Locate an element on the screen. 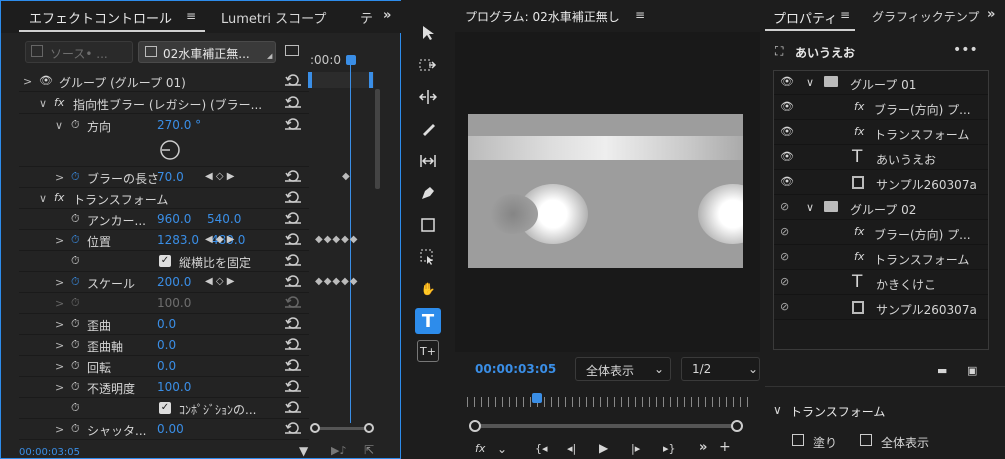  toggle-timeline-icon is located at coordinates (292, 50).